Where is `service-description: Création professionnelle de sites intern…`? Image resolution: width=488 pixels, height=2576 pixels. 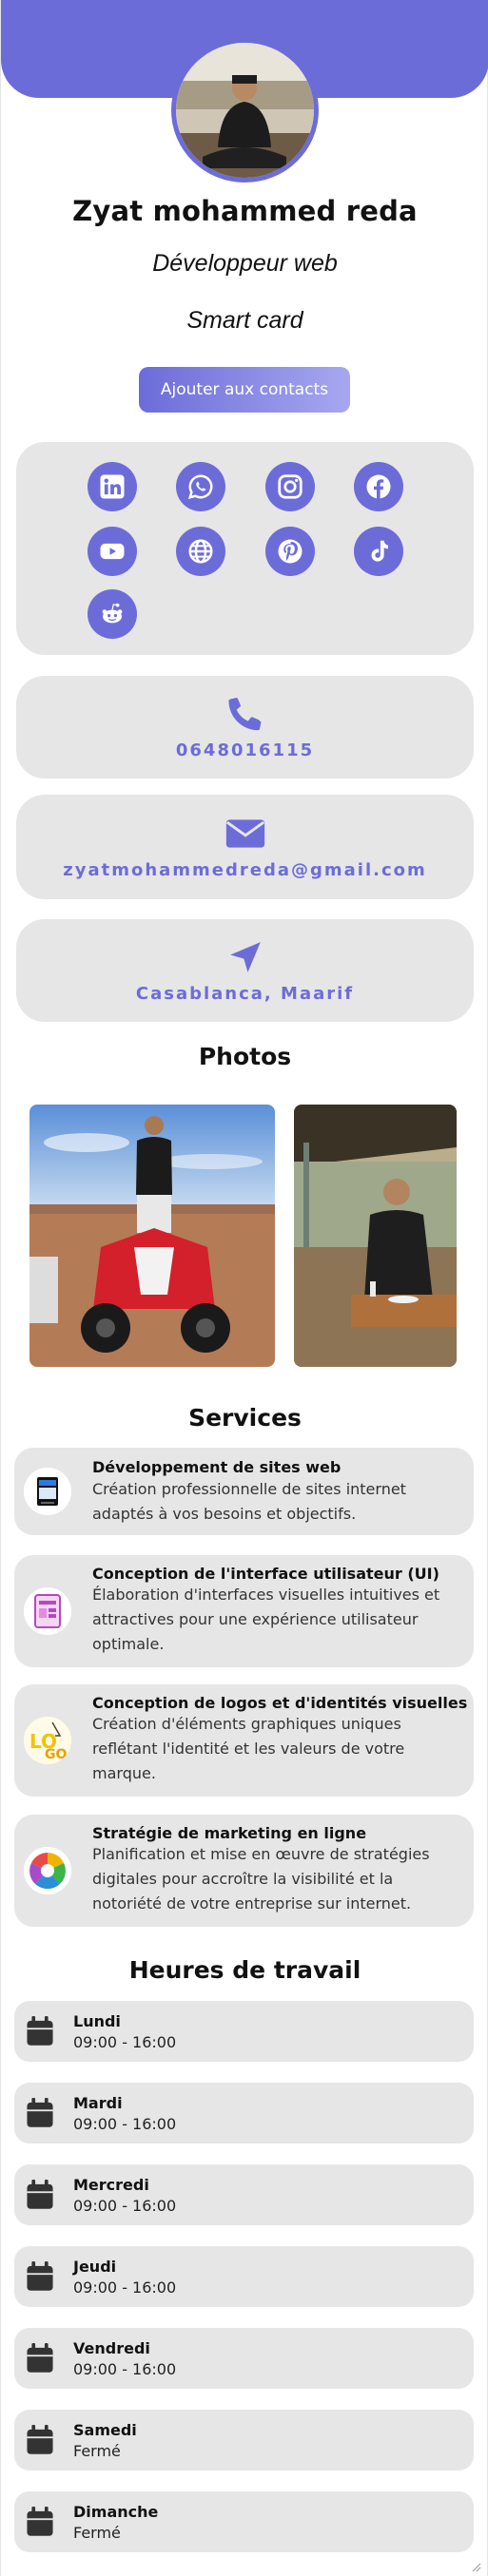 service-description: Création professionnelle de sites intern… is located at coordinates (249, 1502).